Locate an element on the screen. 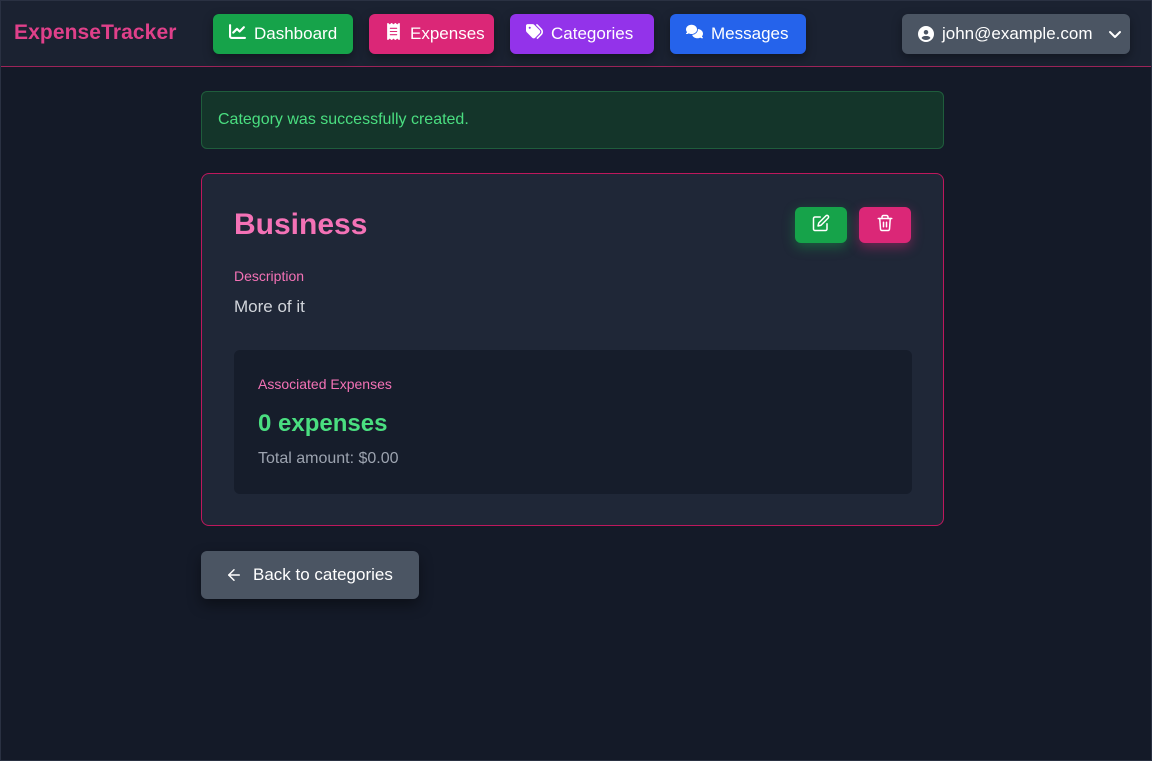  expense-count: 0 expenses is located at coordinates (323, 423).